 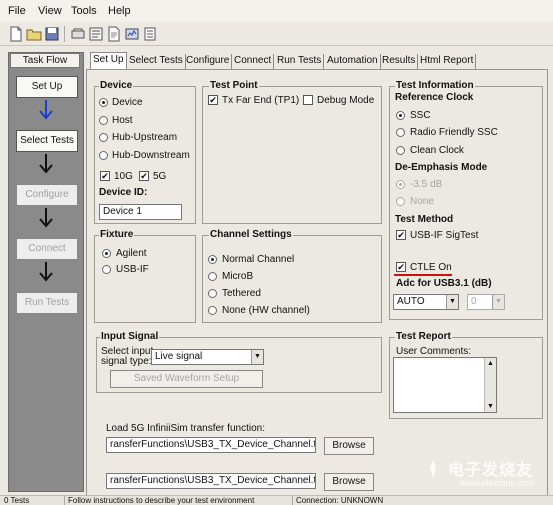 What do you see at coordinates (123, 192) in the screenshot?
I see `device-id-label: Device ID:` at bounding box center [123, 192].